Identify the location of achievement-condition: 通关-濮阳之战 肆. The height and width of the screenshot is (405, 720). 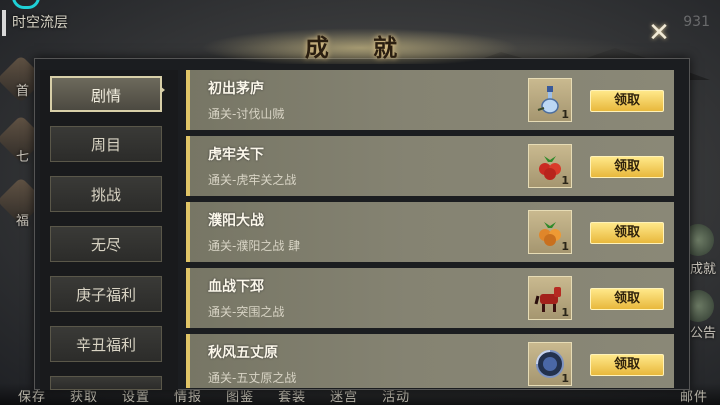
(254, 246).